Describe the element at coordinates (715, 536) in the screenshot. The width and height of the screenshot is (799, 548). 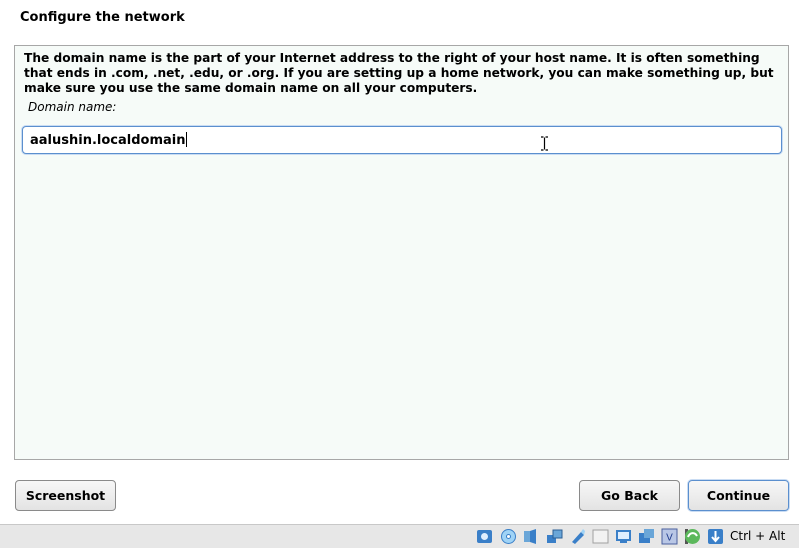
I see `keyboard-capture-icon` at that location.